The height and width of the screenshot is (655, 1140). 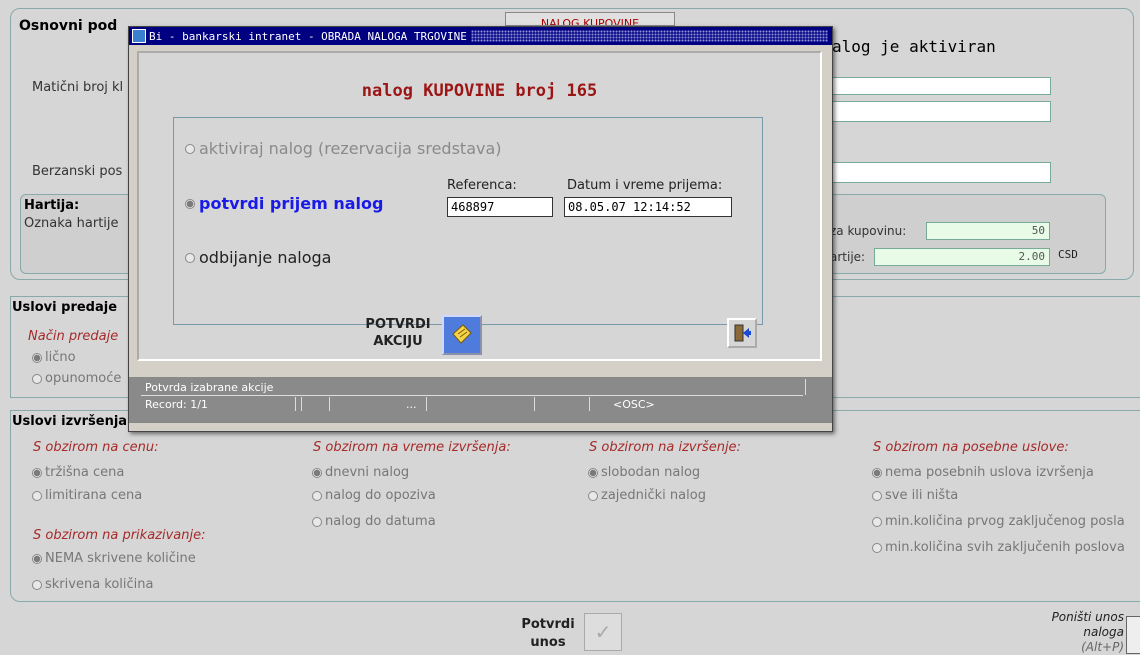 What do you see at coordinates (665, 447) in the screenshot?
I see `izvrsenje-group-title: S obzirom na izvršenje:` at bounding box center [665, 447].